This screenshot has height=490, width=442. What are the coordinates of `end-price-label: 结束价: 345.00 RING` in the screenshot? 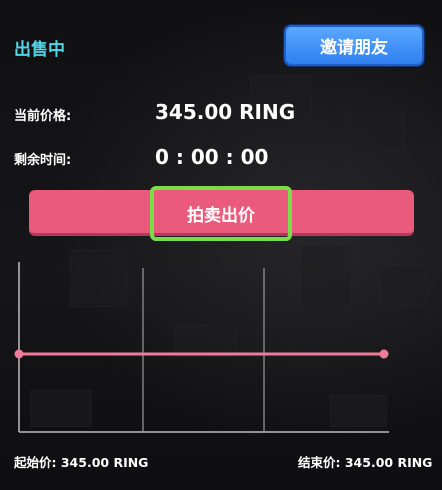 It's located at (365, 462).